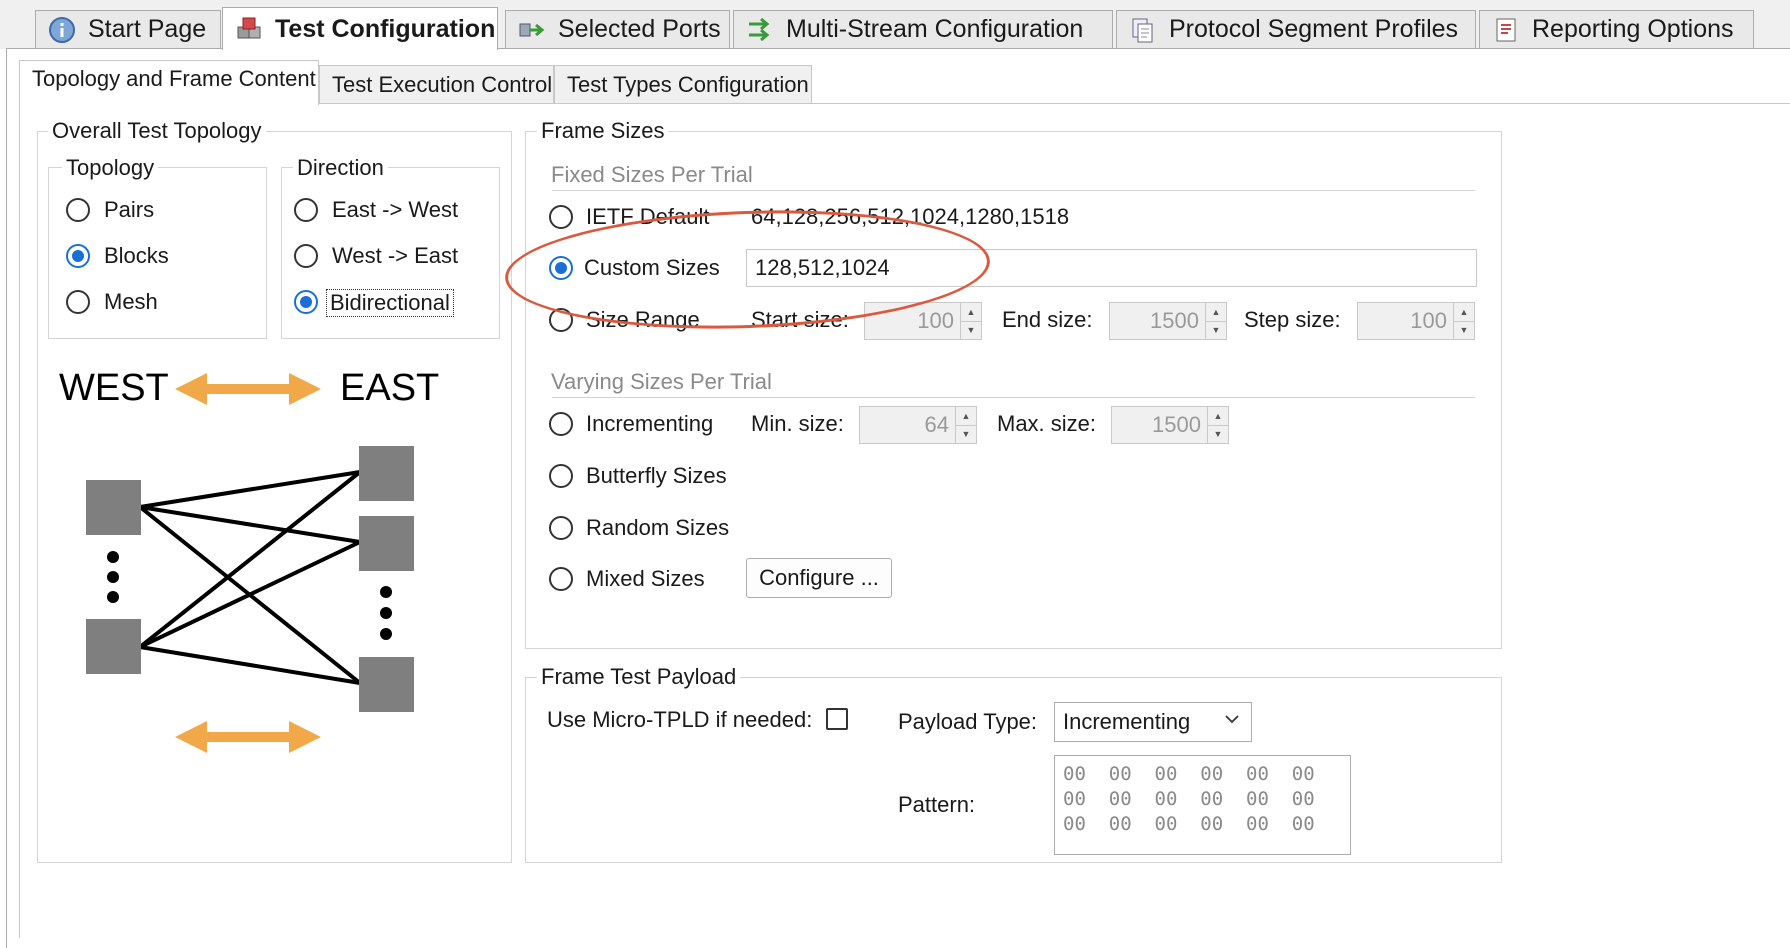 This screenshot has width=1790, height=948. Describe the element at coordinates (680, 719) in the screenshot. I see `micro-tpld-label: Use Micro-TPLD if needed:` at that location.